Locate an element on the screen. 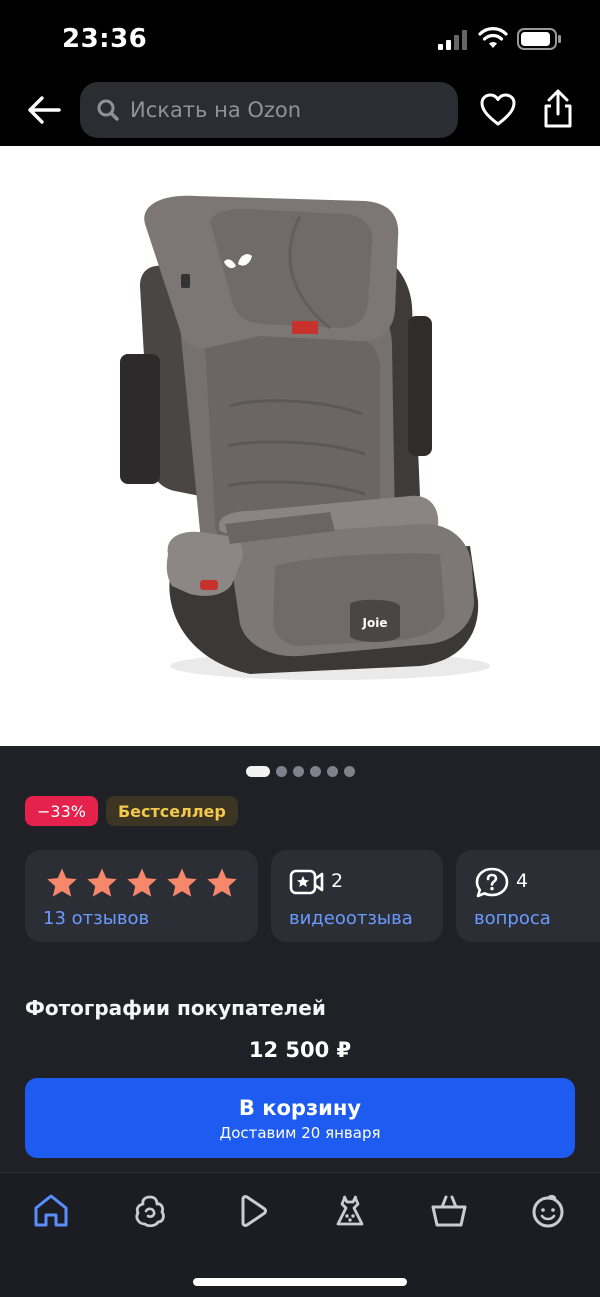 Image resolution: width=600 pixels, height=1297 pixels. gallery-dot-active is located at coordinates (257, 771).